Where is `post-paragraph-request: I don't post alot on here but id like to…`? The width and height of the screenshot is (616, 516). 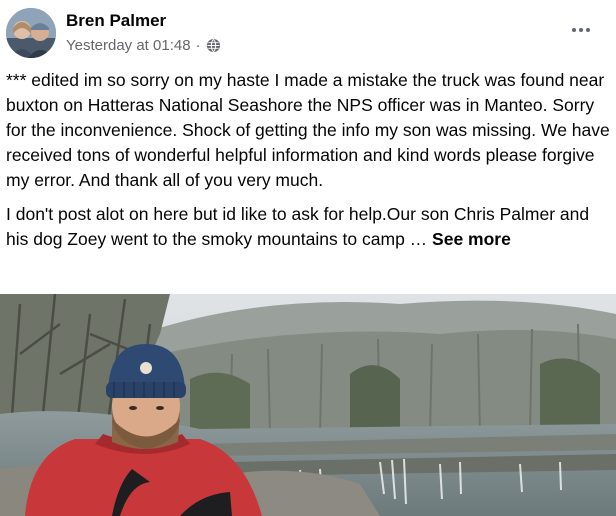
post-paragraph-request: I don't post alot on here but id like to… is located at coordinates (308, 227).